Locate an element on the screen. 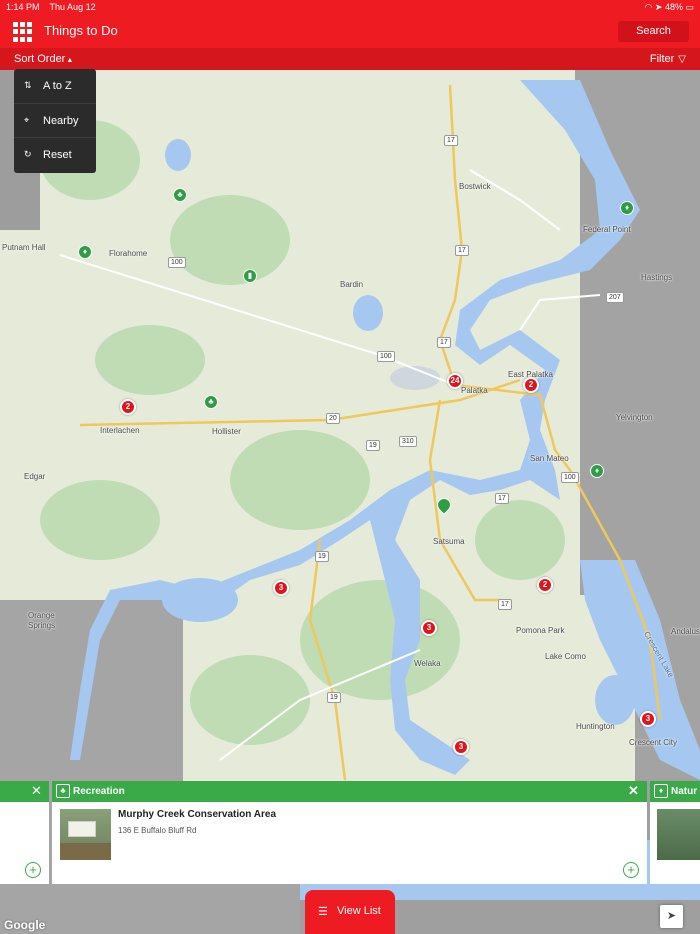 The width and height of the screenshot is (700, 934). view-list-button: ☰ View List is located at coordinates (350, 912).